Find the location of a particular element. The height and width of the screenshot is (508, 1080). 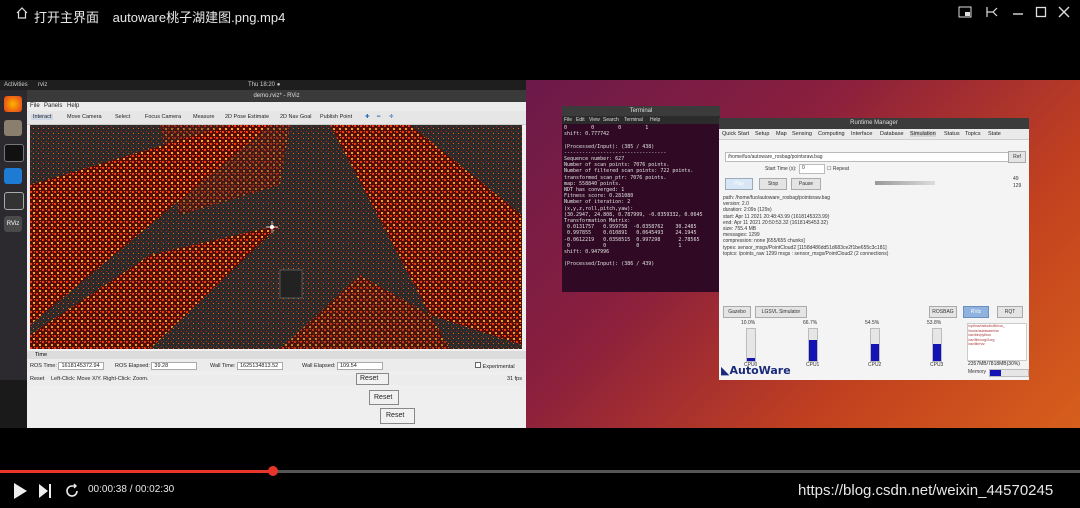

rosbag-button: ROSBAG is located at coordinates (943, 312).